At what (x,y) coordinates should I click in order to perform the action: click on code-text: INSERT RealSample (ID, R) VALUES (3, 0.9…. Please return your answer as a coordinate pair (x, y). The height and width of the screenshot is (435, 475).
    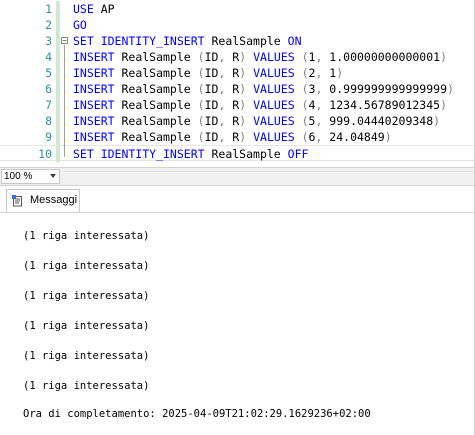
    Looking at the image, I should click on (263, 89).